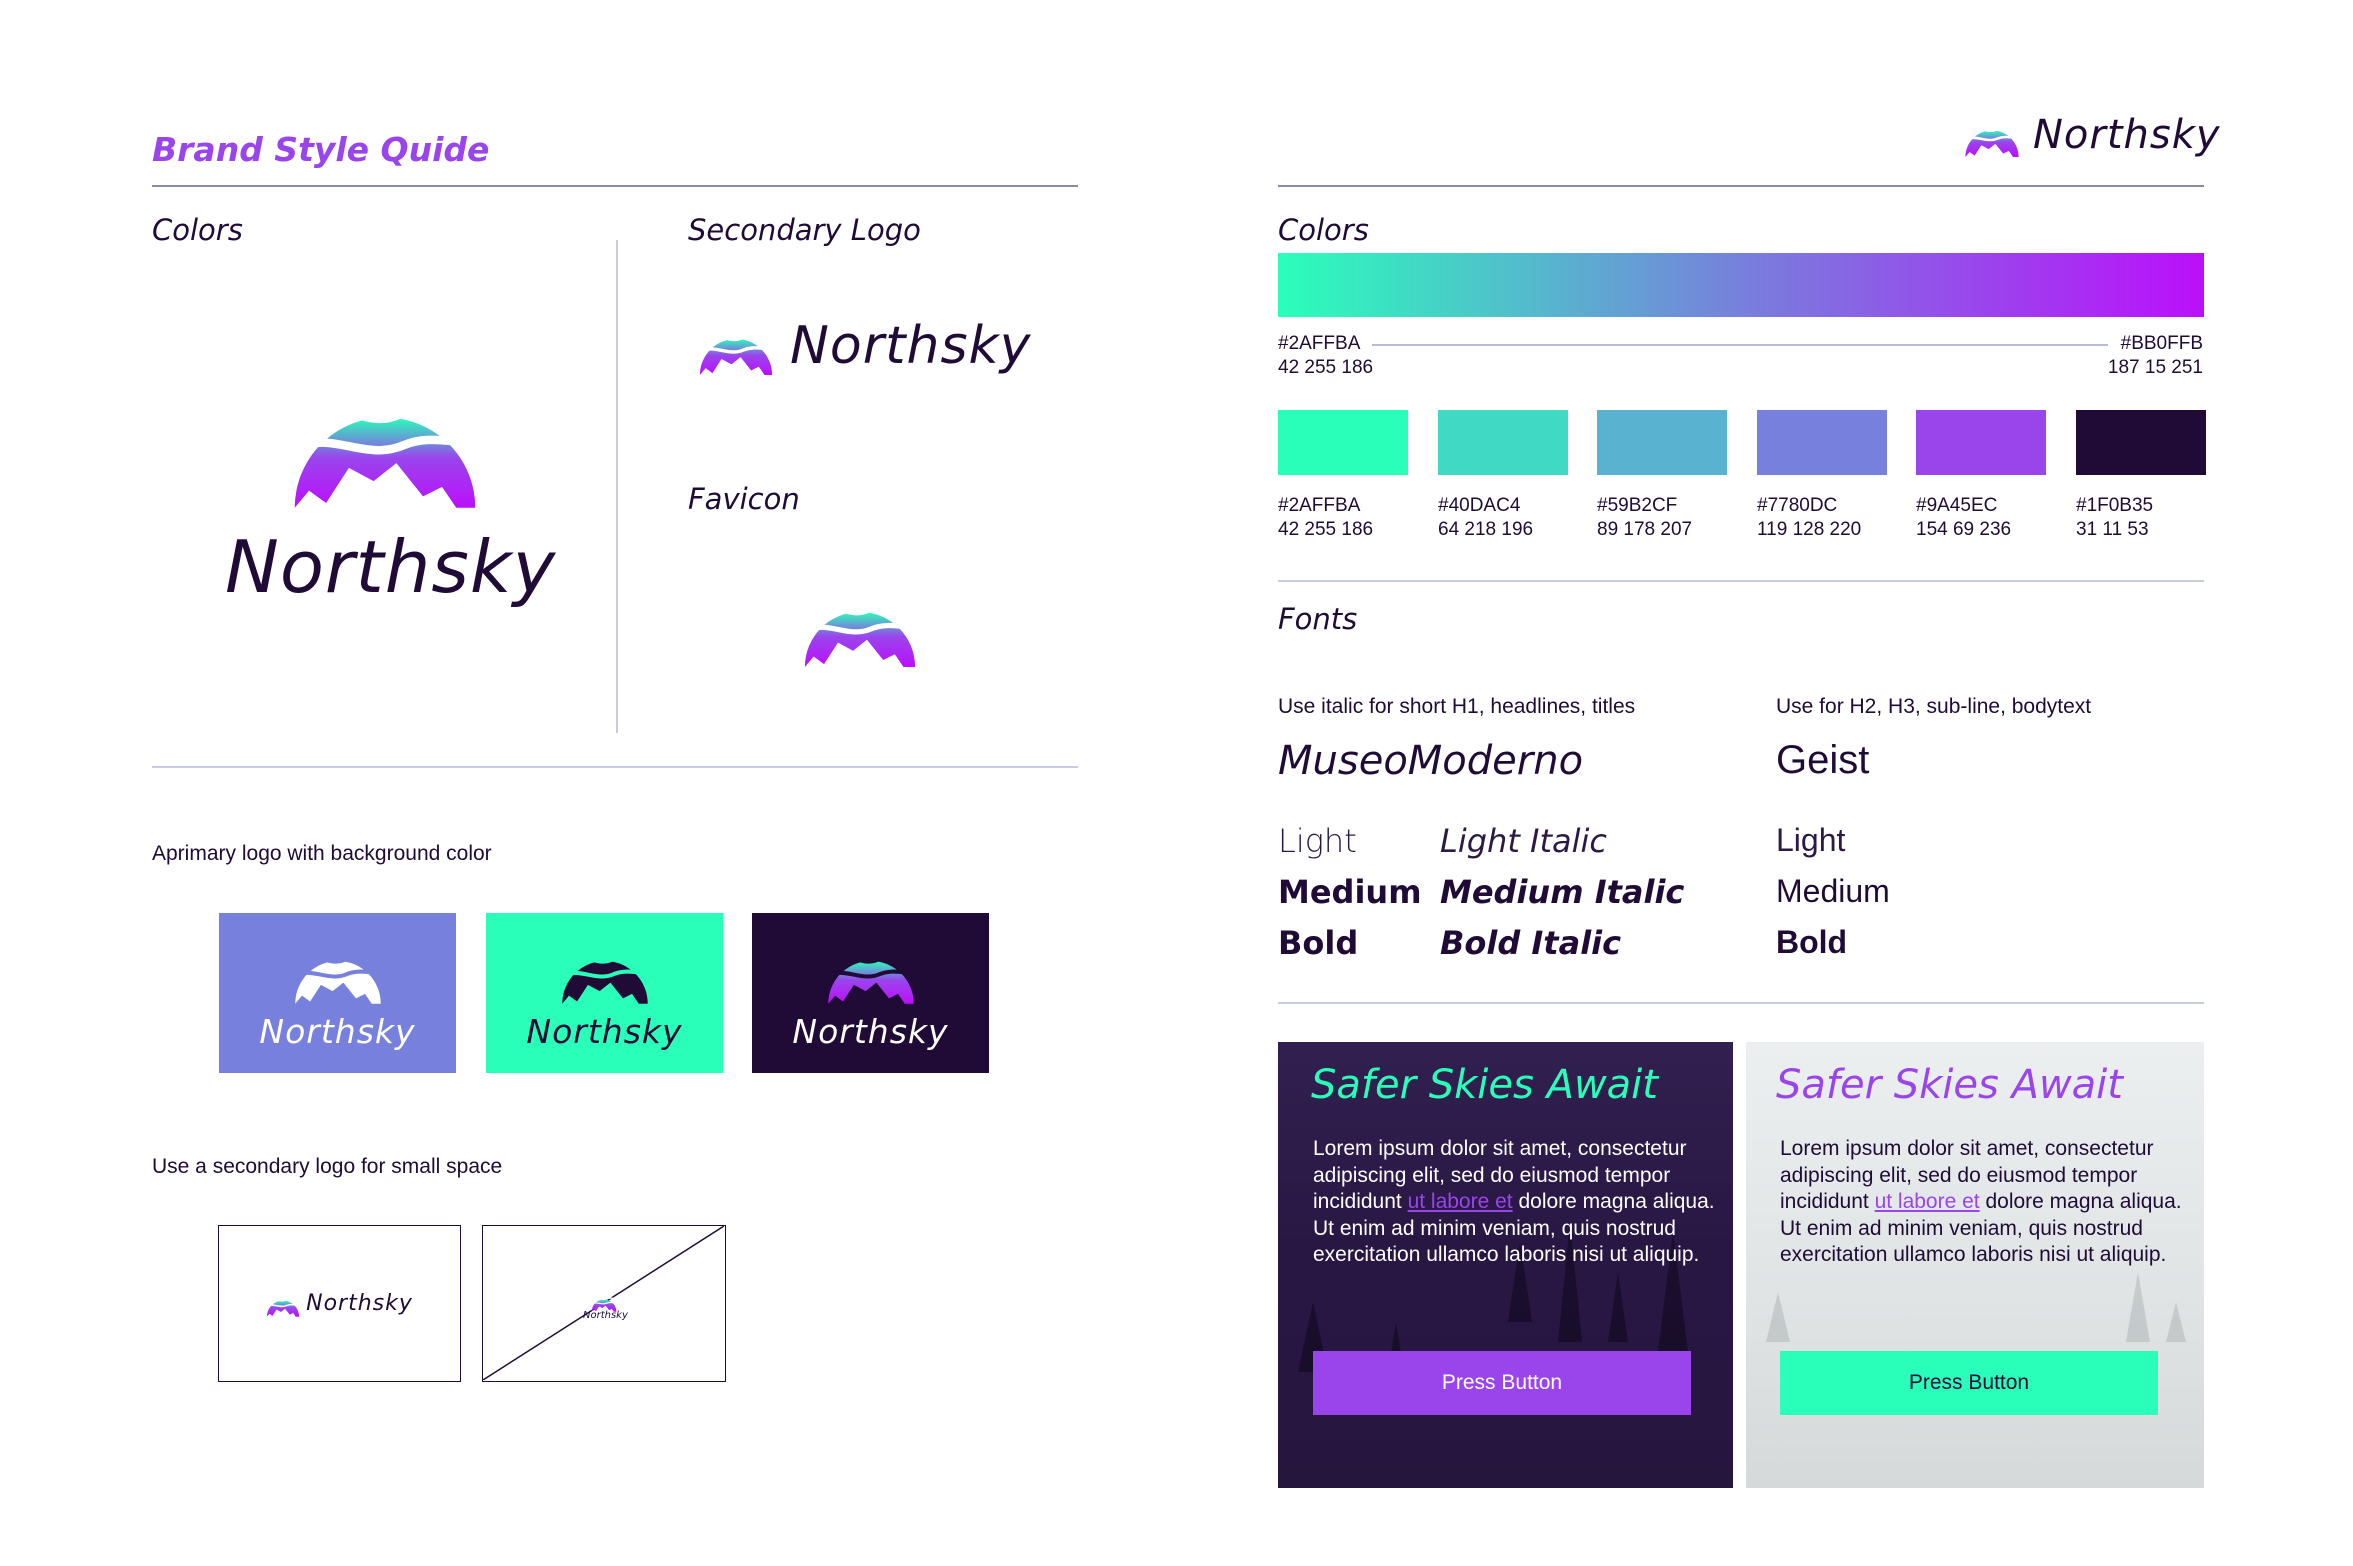 The image size is (2353, 1566). I want to click on secondary-logo-wordmark: Northsky, so click(911, 346).